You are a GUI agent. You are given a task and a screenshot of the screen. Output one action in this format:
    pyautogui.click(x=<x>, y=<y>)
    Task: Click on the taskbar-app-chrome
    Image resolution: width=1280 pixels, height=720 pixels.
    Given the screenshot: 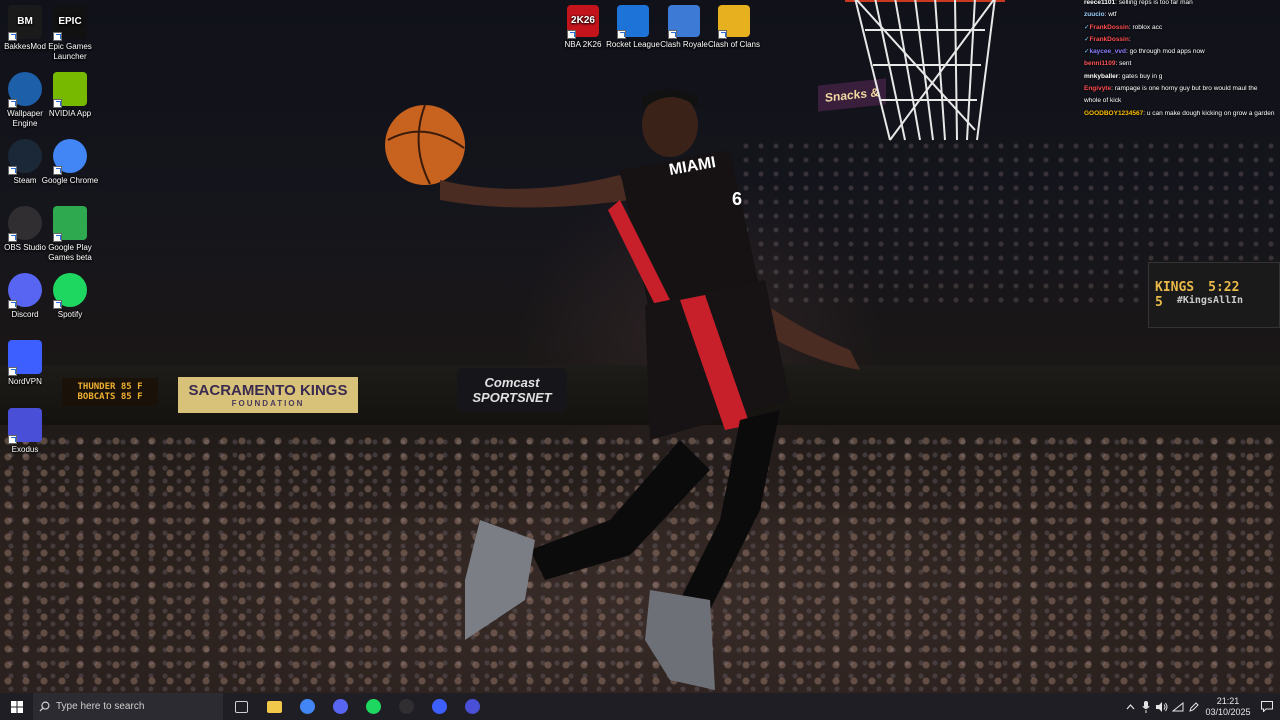 What is the action you would take?
    pyautogui.click(x=307, y=706)
    